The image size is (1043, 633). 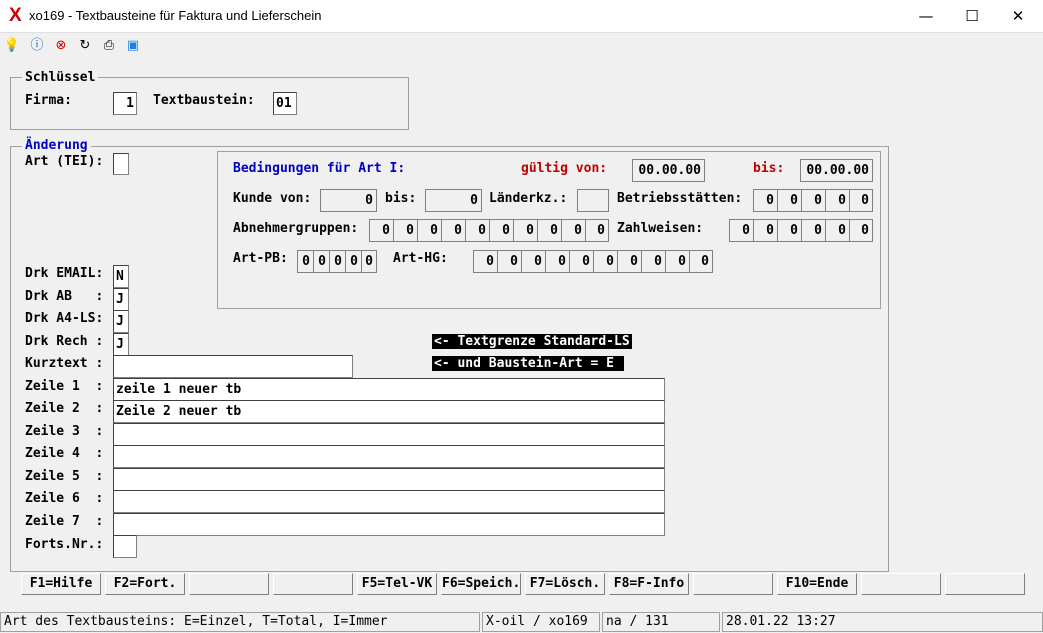 I want to click on status-app: X-oil / xo169, so click(x=541, y=622).